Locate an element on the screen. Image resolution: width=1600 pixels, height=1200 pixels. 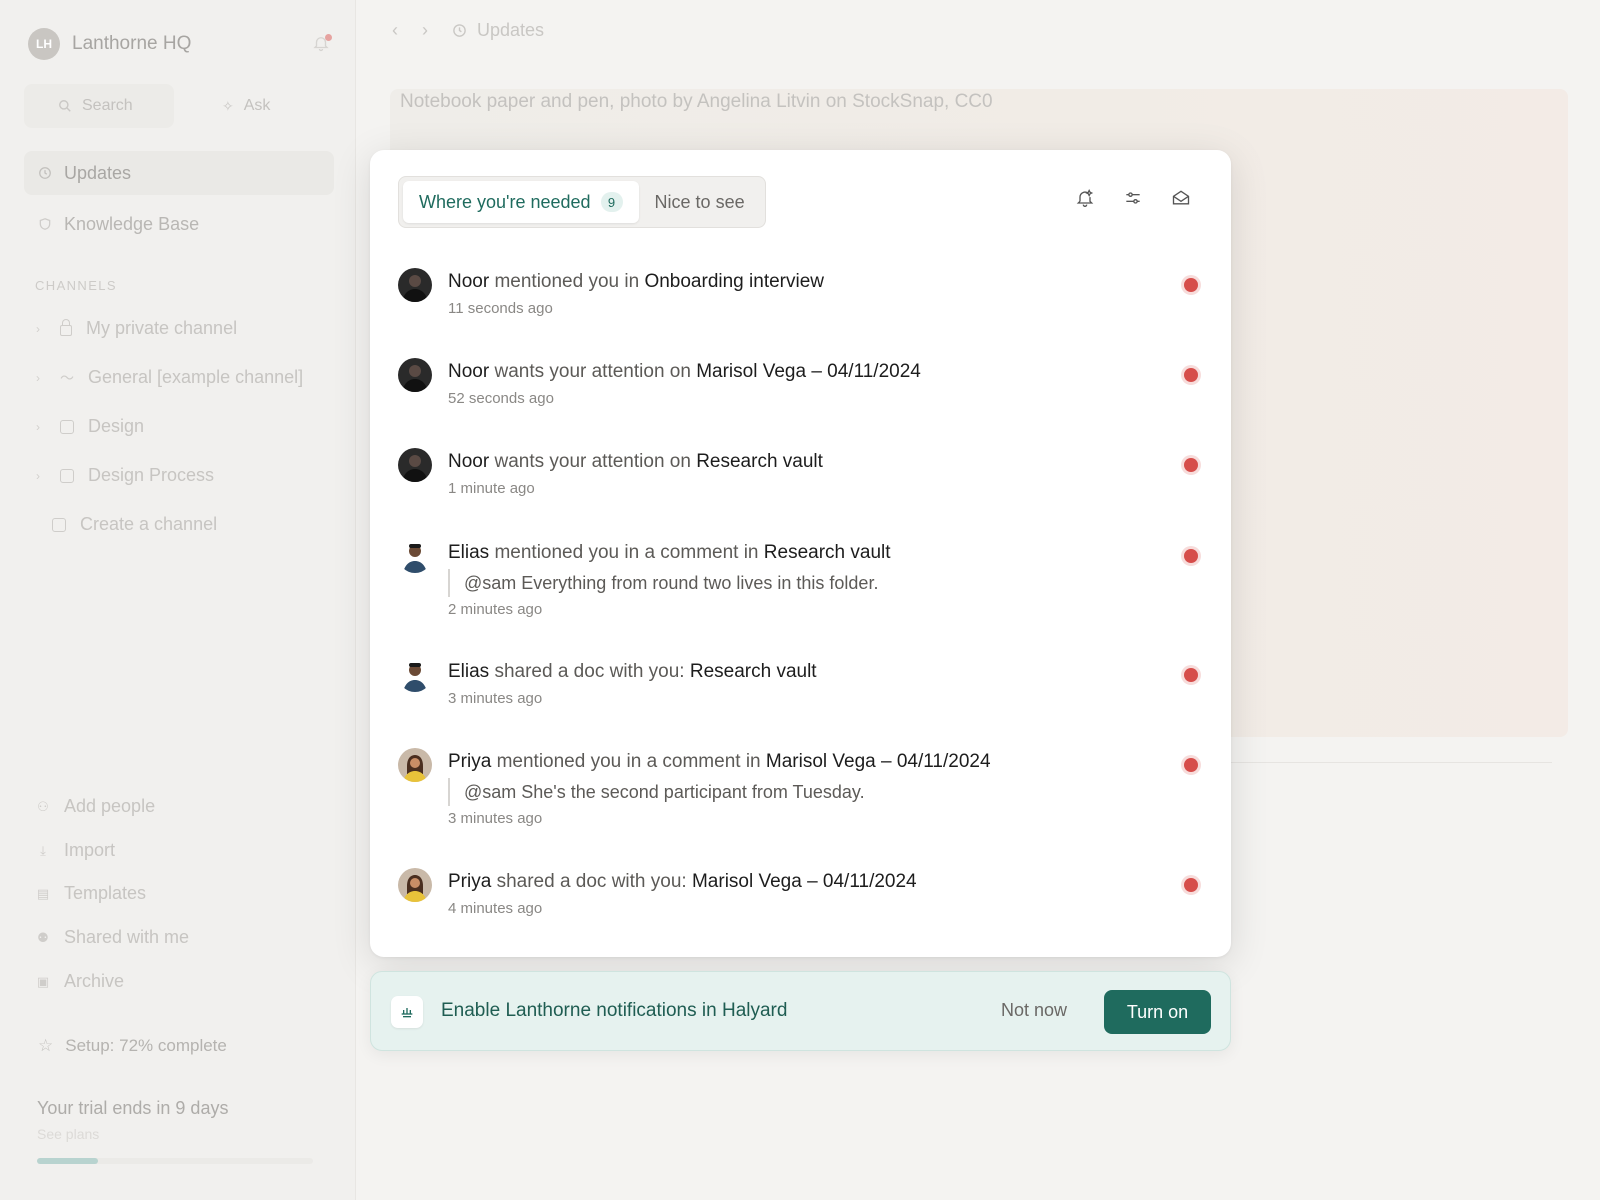
breadcrumb-label: Updates is located at coordinates (511, 30).